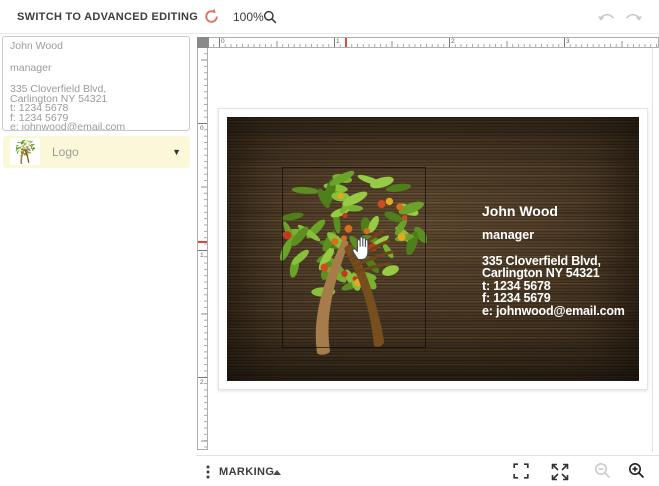 Image resolution: width=659 pixels, height=486 pixels. What do you see at coordinates (633, 16) in the screenshot?
I see `redo-icon` at bounding box center [633, 16].